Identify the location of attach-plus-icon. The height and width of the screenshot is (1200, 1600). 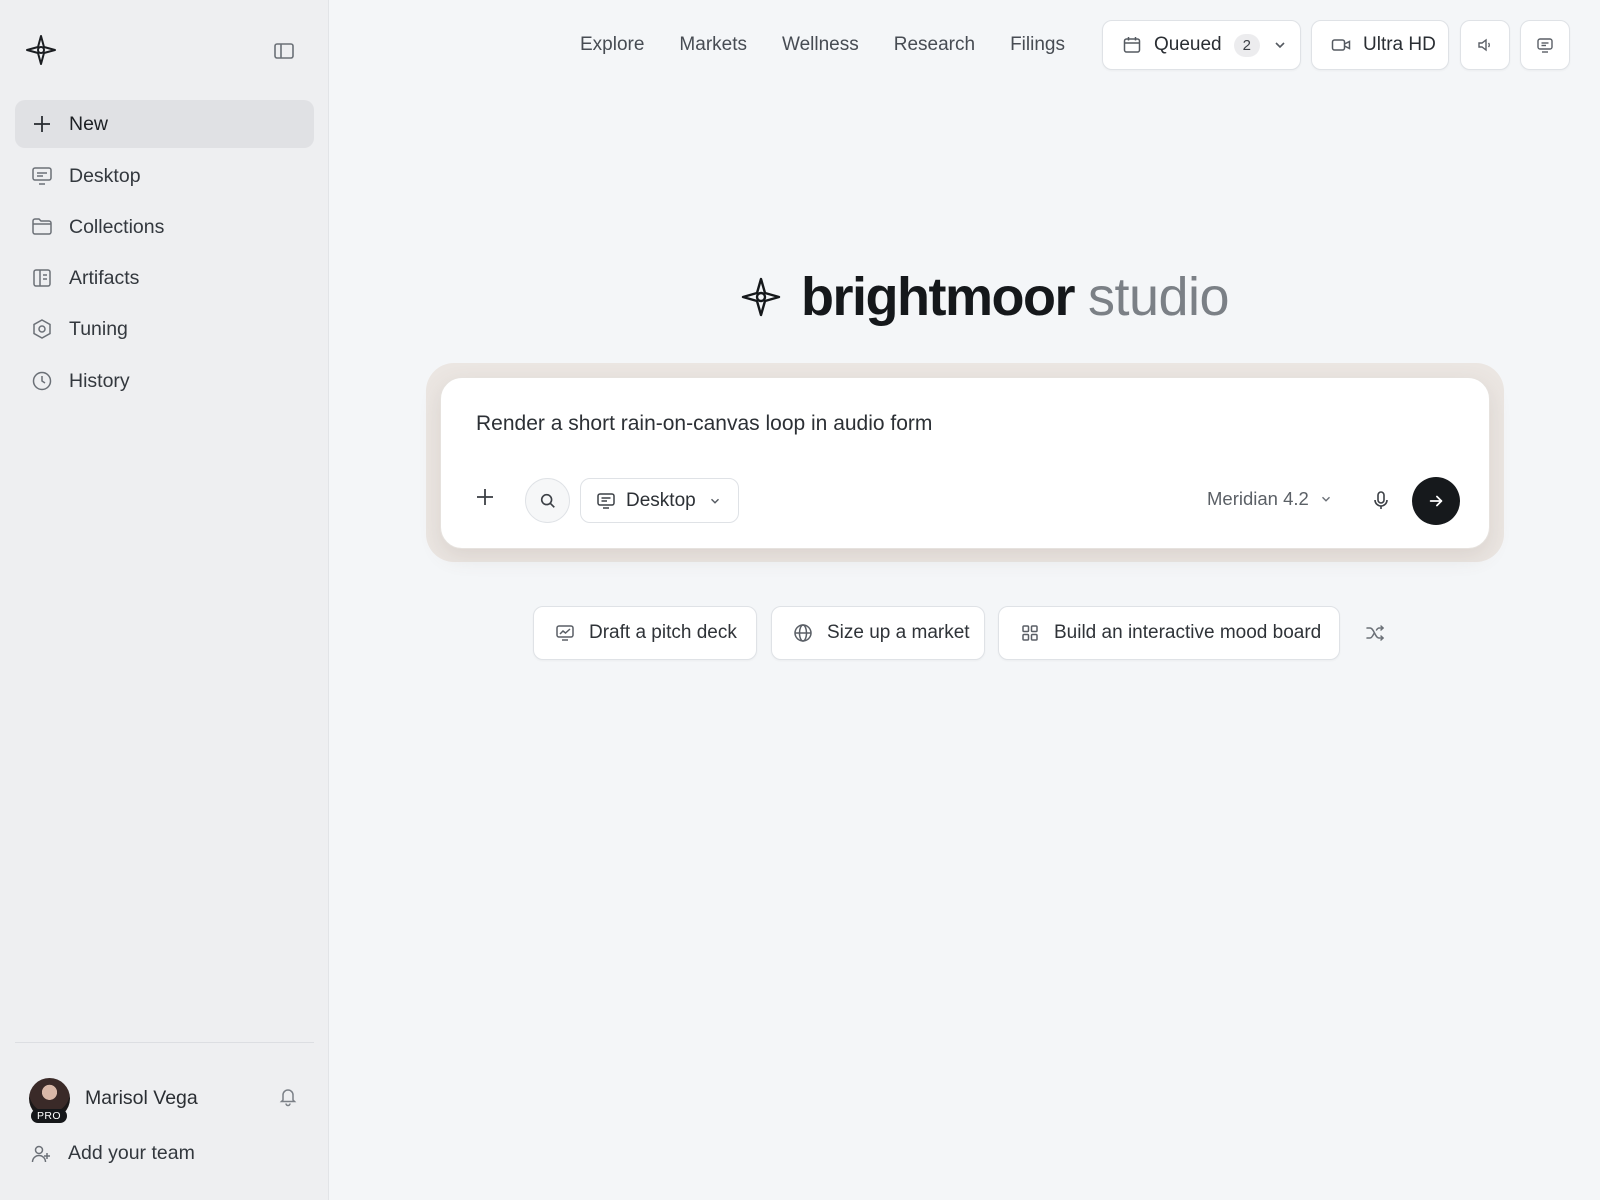
(485, 497).